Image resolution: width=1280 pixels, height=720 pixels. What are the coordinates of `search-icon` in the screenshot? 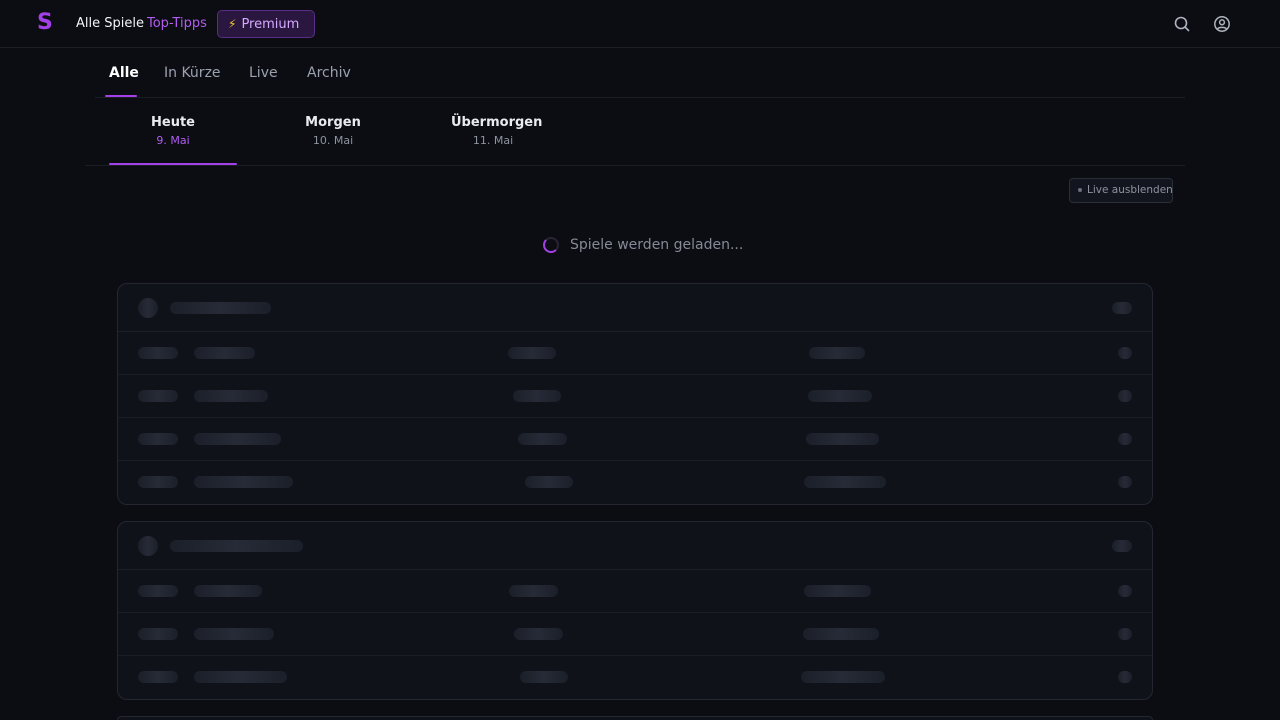 It's located at (1182, 24).